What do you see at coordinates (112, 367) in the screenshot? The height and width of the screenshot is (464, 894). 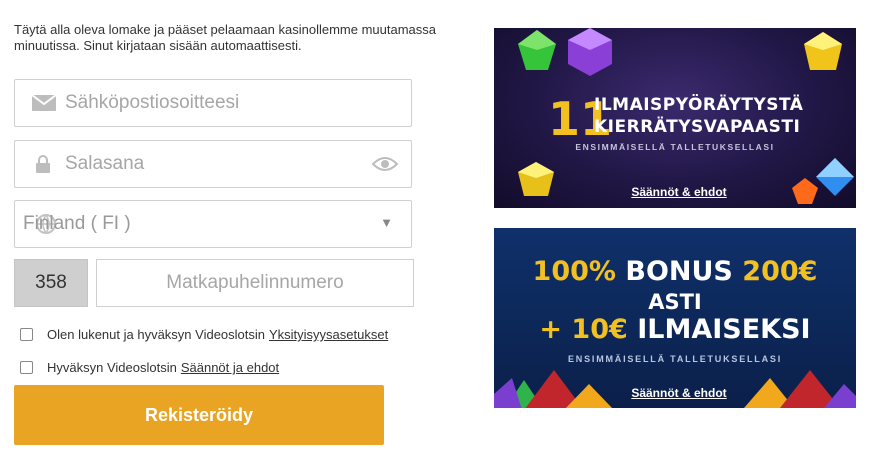 I see `terms-text: Hyväksyn Videoslotsin` at bounding box center [112, 367].